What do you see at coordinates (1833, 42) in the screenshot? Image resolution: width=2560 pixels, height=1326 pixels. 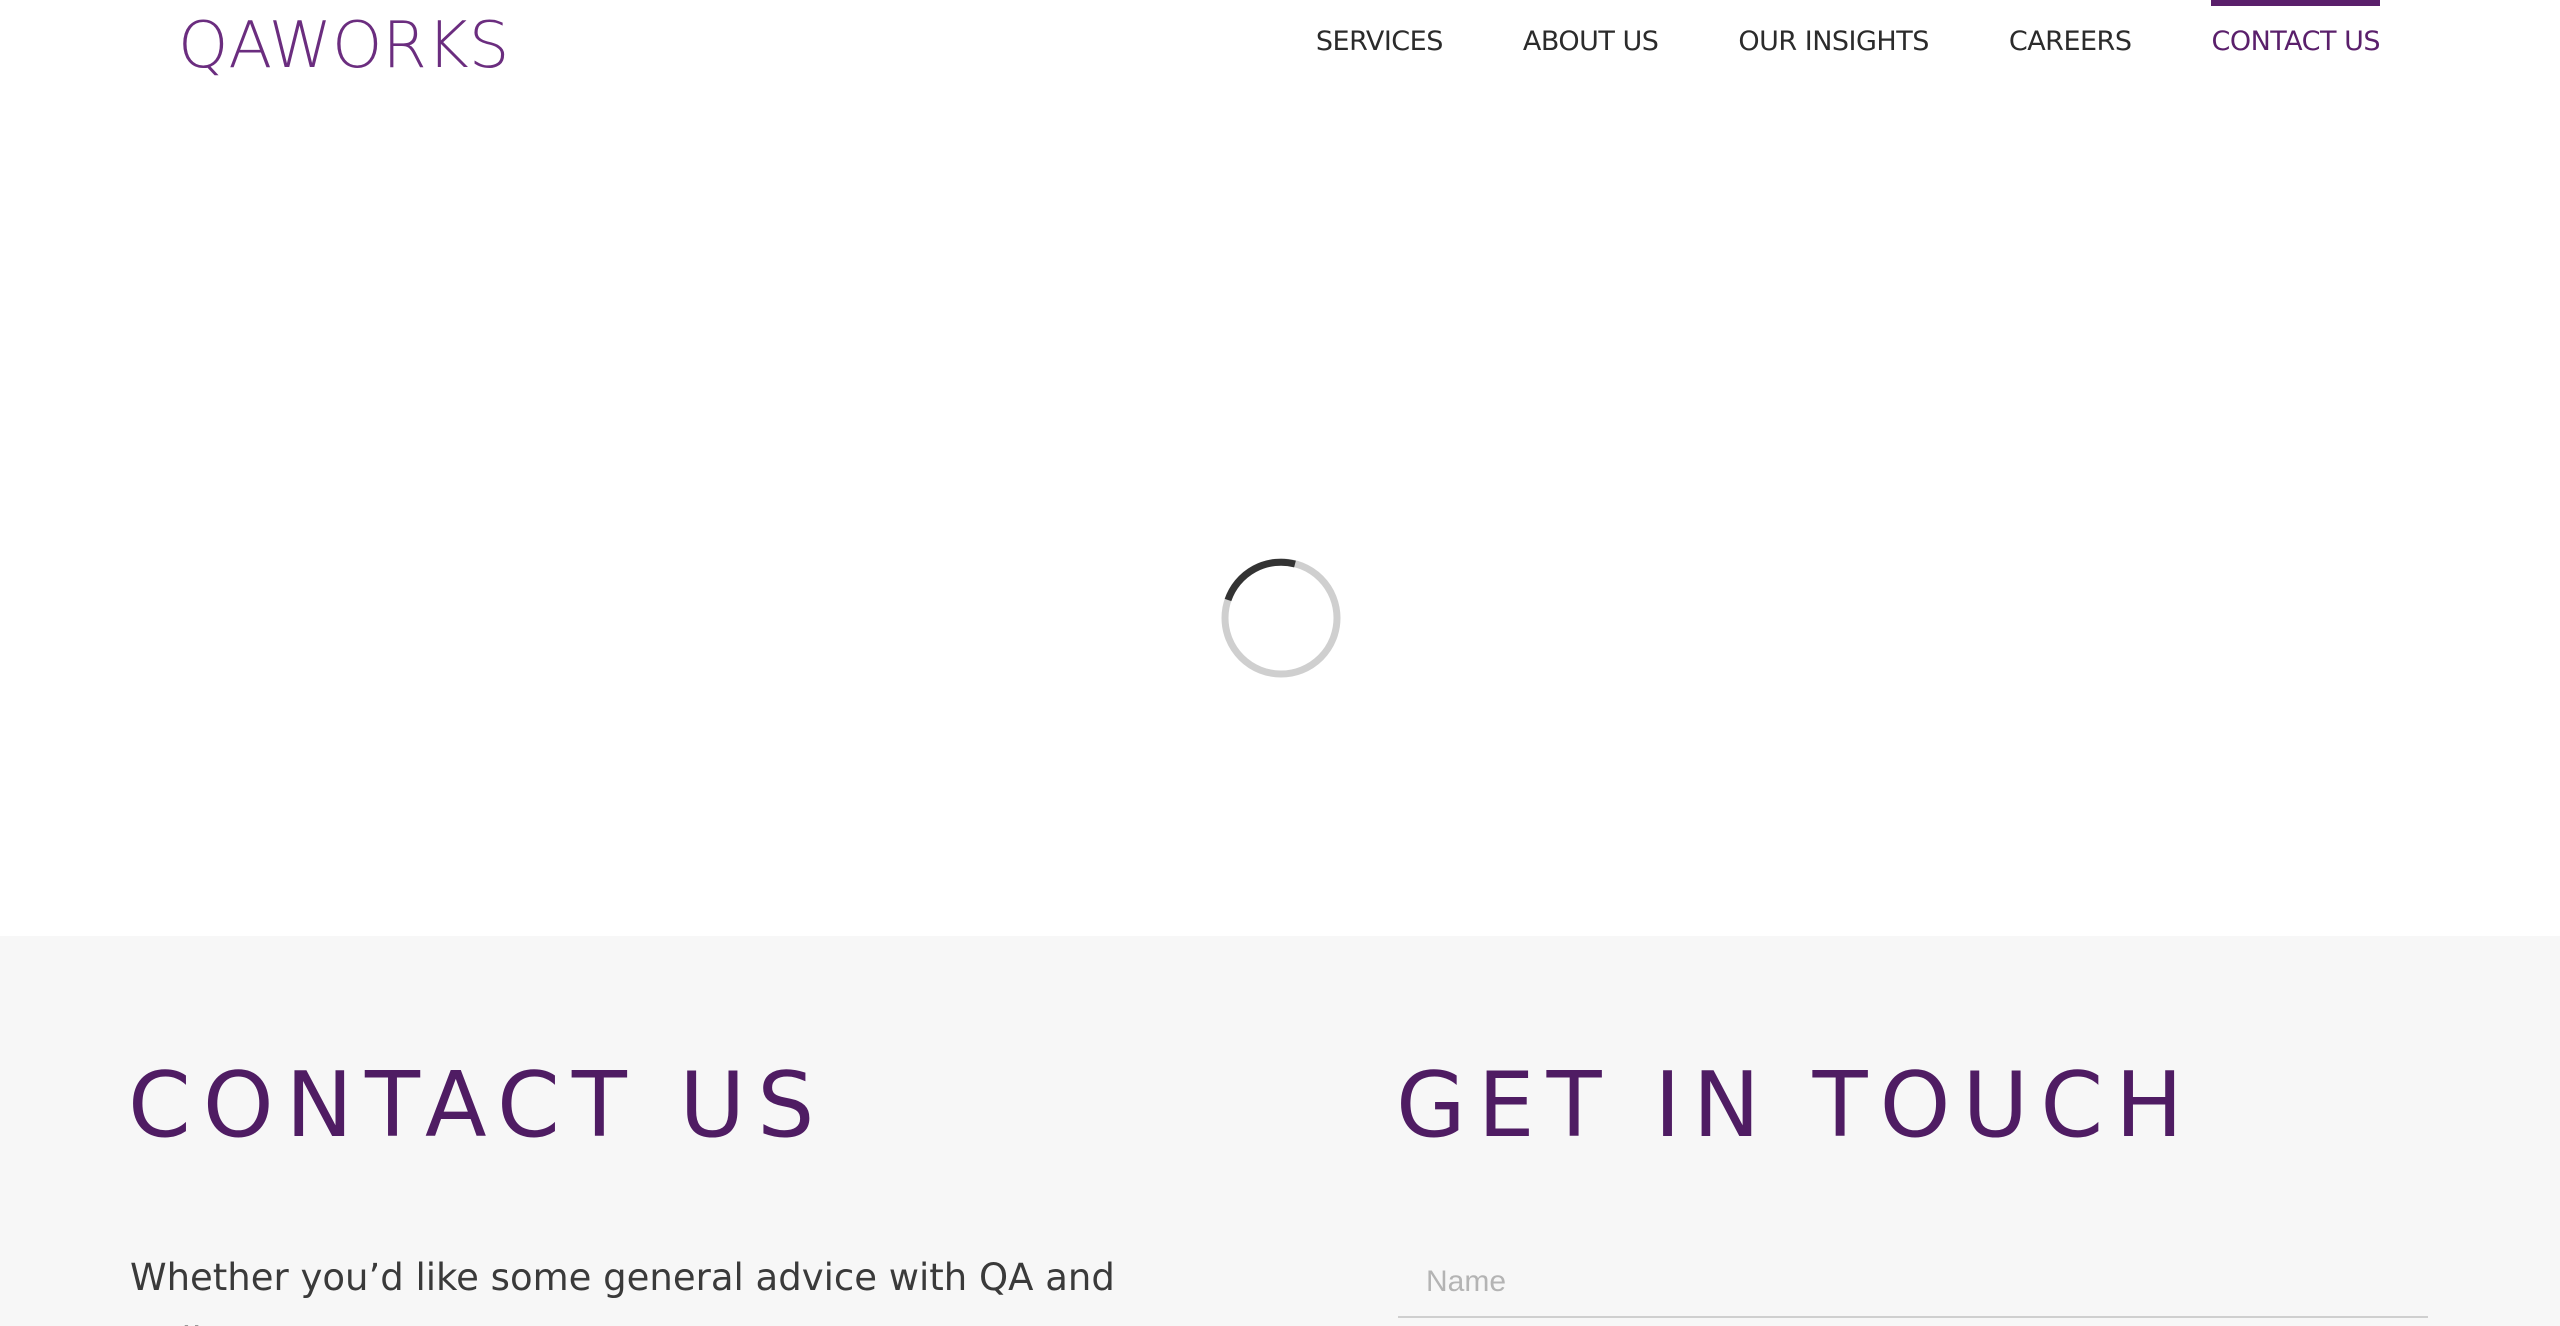 I see `nav-item-our-insights: OUR INSIGHTS` at bounding box center [1833, 42].